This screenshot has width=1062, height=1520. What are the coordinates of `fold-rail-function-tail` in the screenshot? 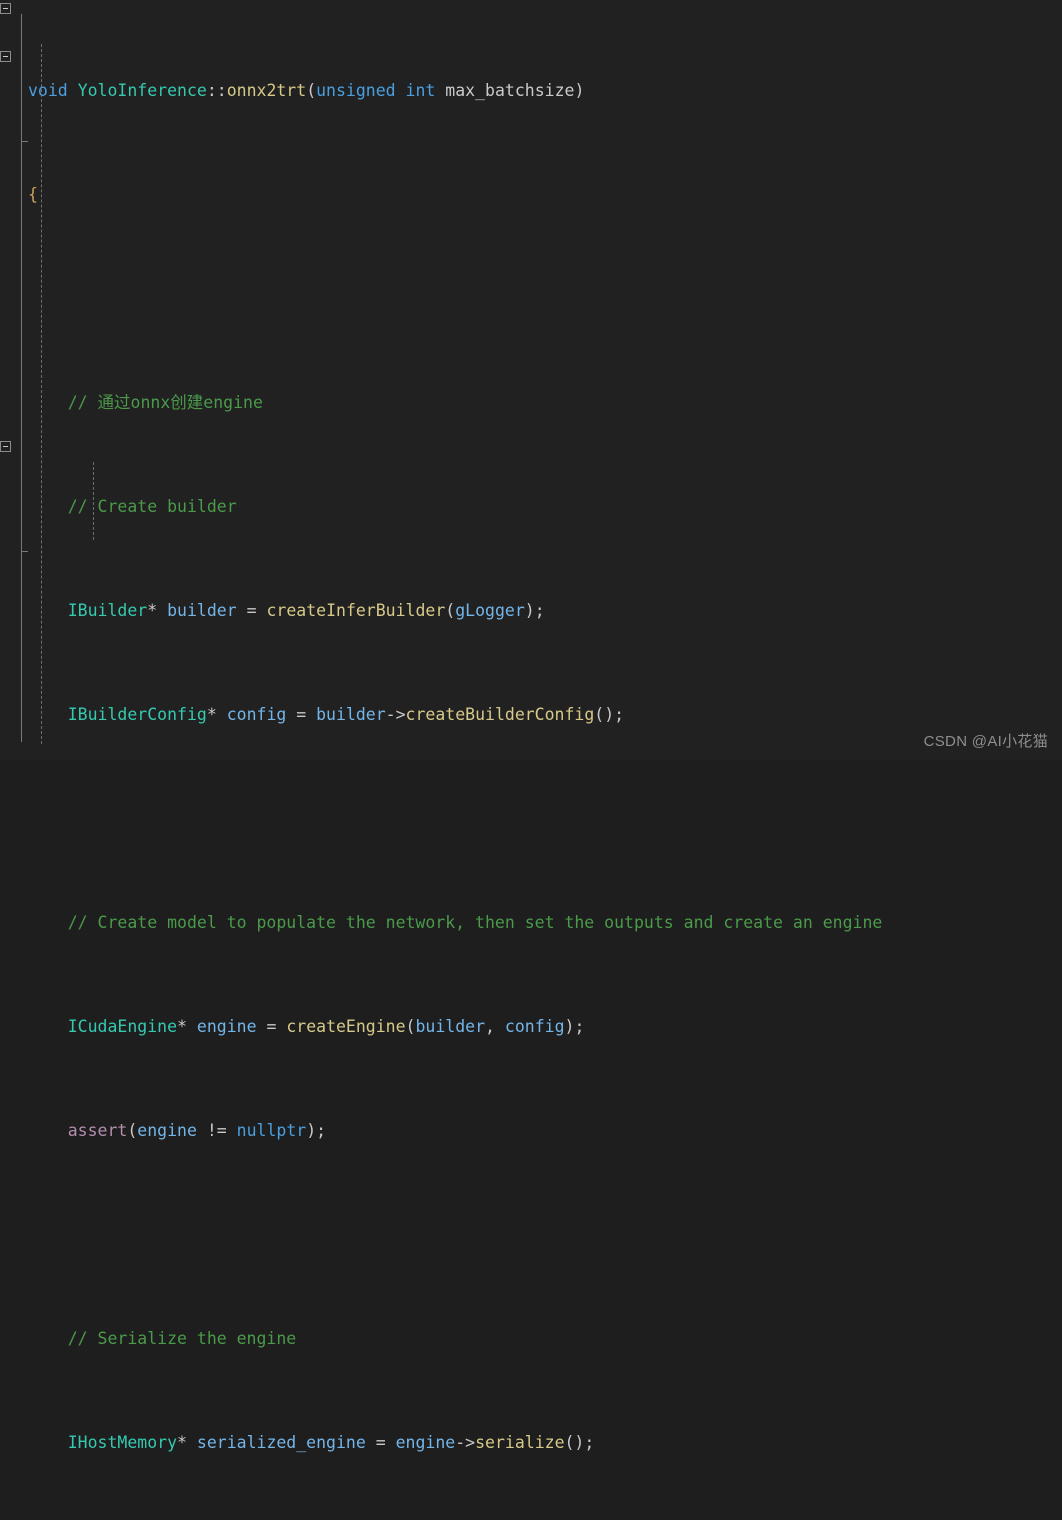 It's located at (21, 442).